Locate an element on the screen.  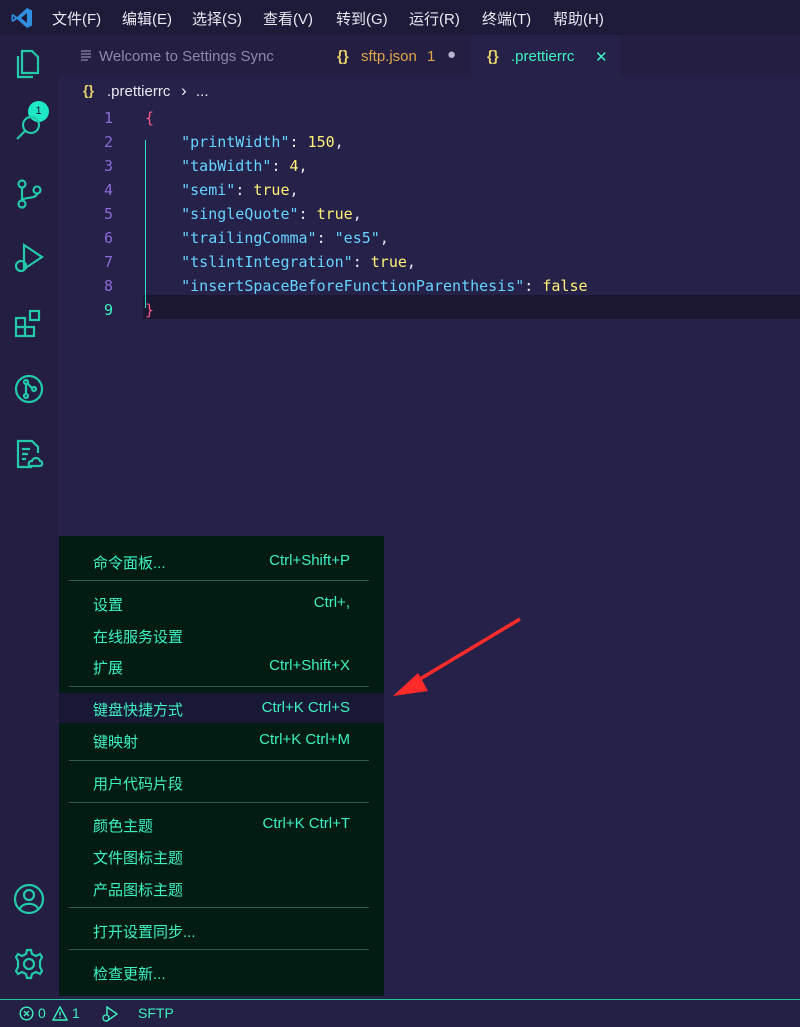
annotation-arrow-icon is located at coordinates (457, 656).